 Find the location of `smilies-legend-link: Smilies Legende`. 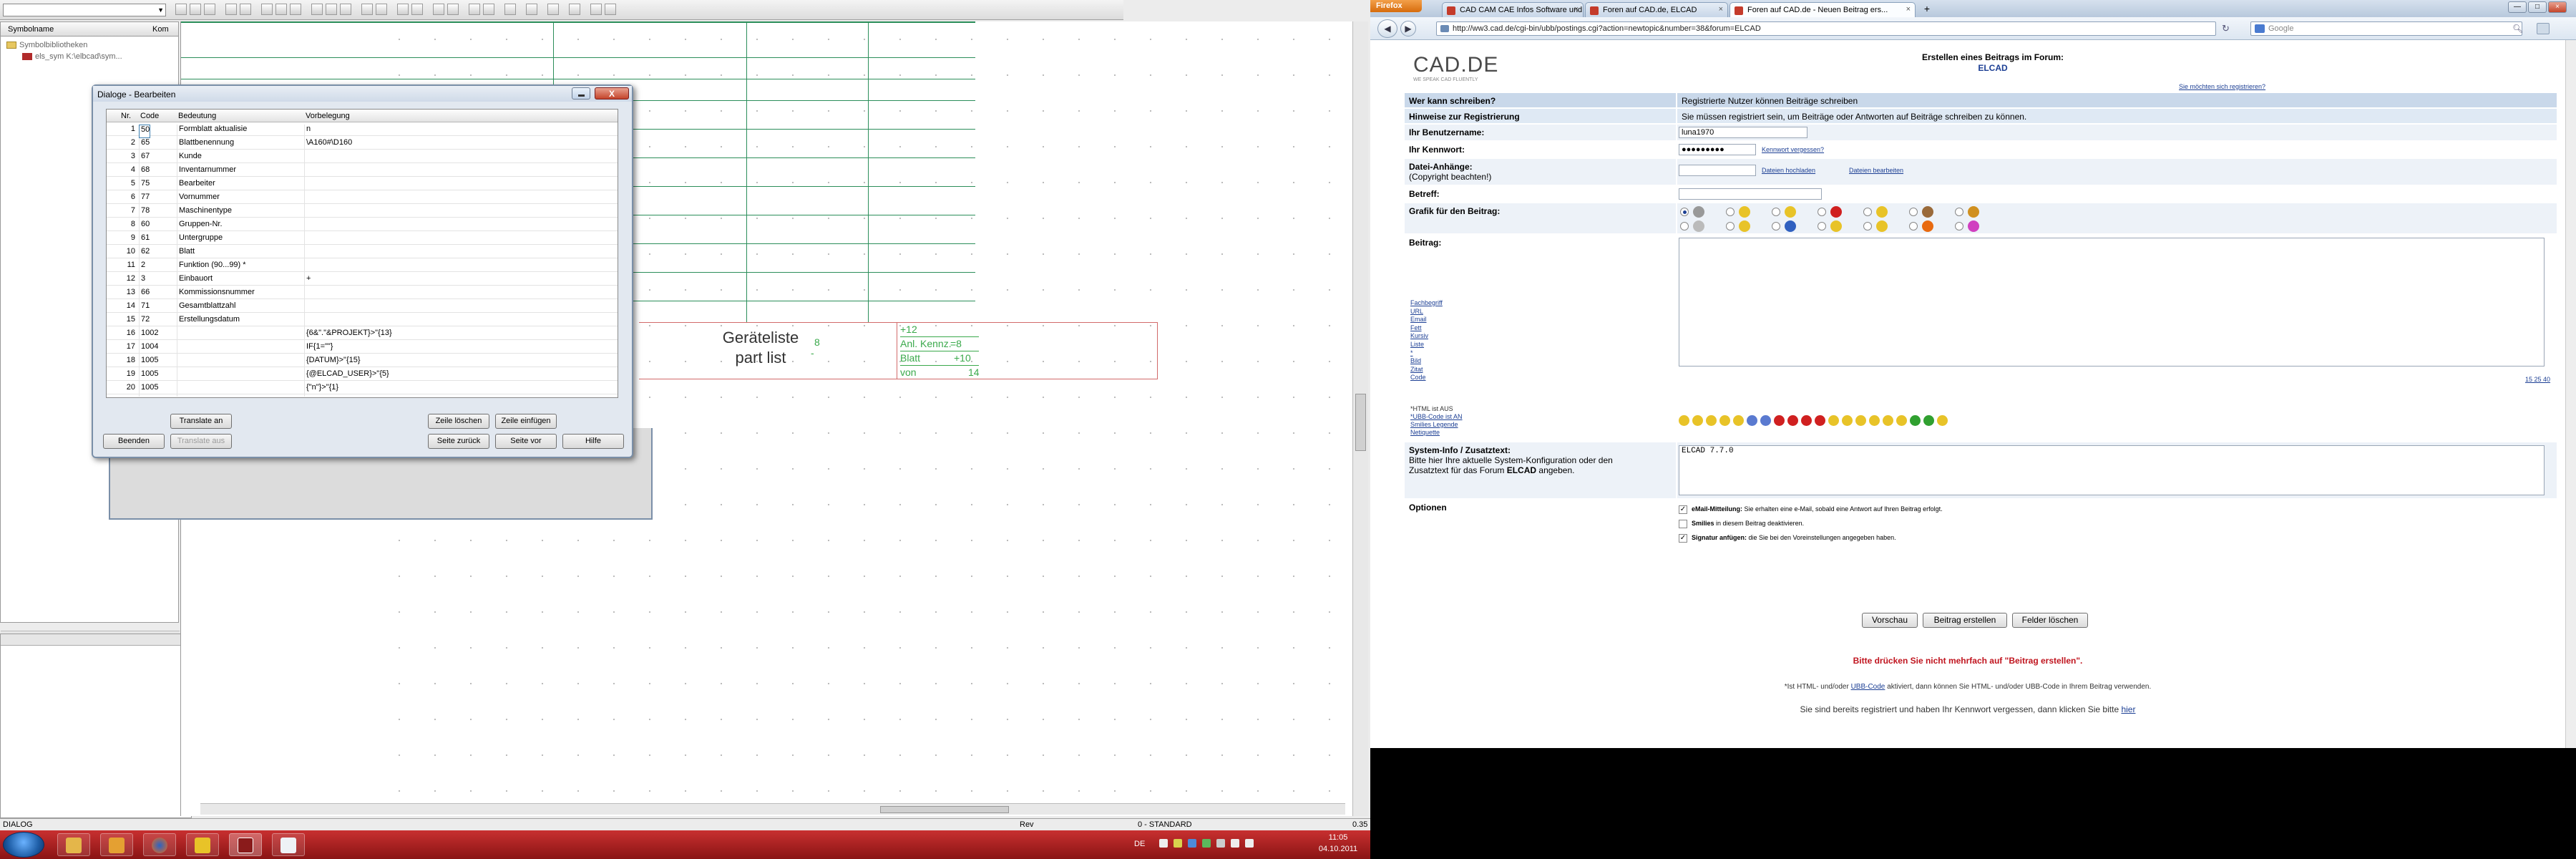

smilies-legend-link: Smilies Legende is located at coordinates (1436, 425).